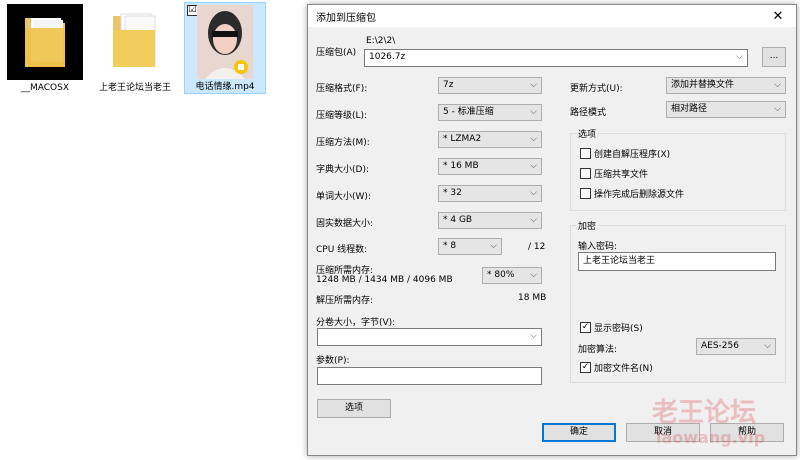 This screenshot has height=460, width=800. I want to click on method-value: * LZMA2, so click(462, 139).